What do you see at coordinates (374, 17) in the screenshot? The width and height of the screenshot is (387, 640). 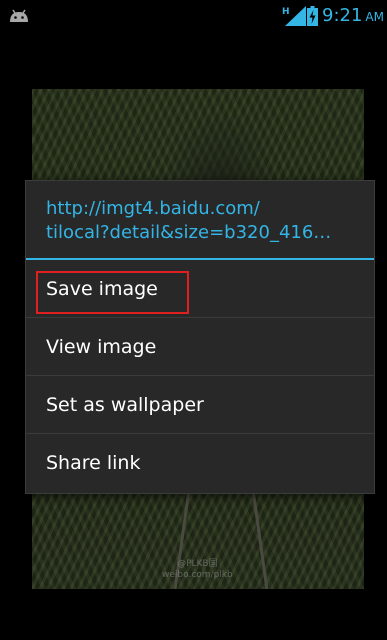 I see `clock-ampm: AM` at bounding box center [374, 17].